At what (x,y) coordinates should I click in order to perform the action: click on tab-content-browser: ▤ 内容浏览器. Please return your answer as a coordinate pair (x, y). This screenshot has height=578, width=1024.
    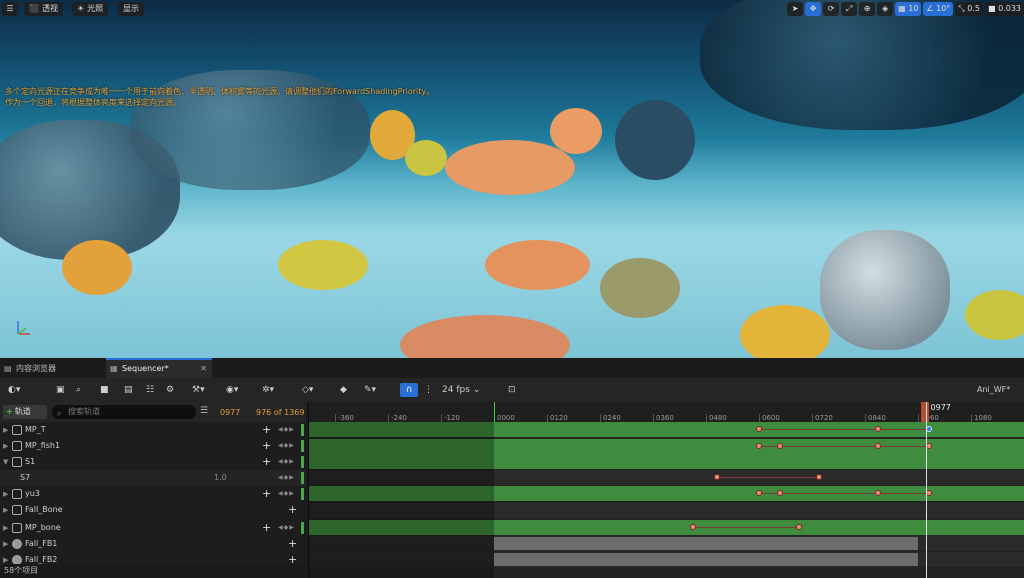
    Looking at the image, I should click on (50, 369).